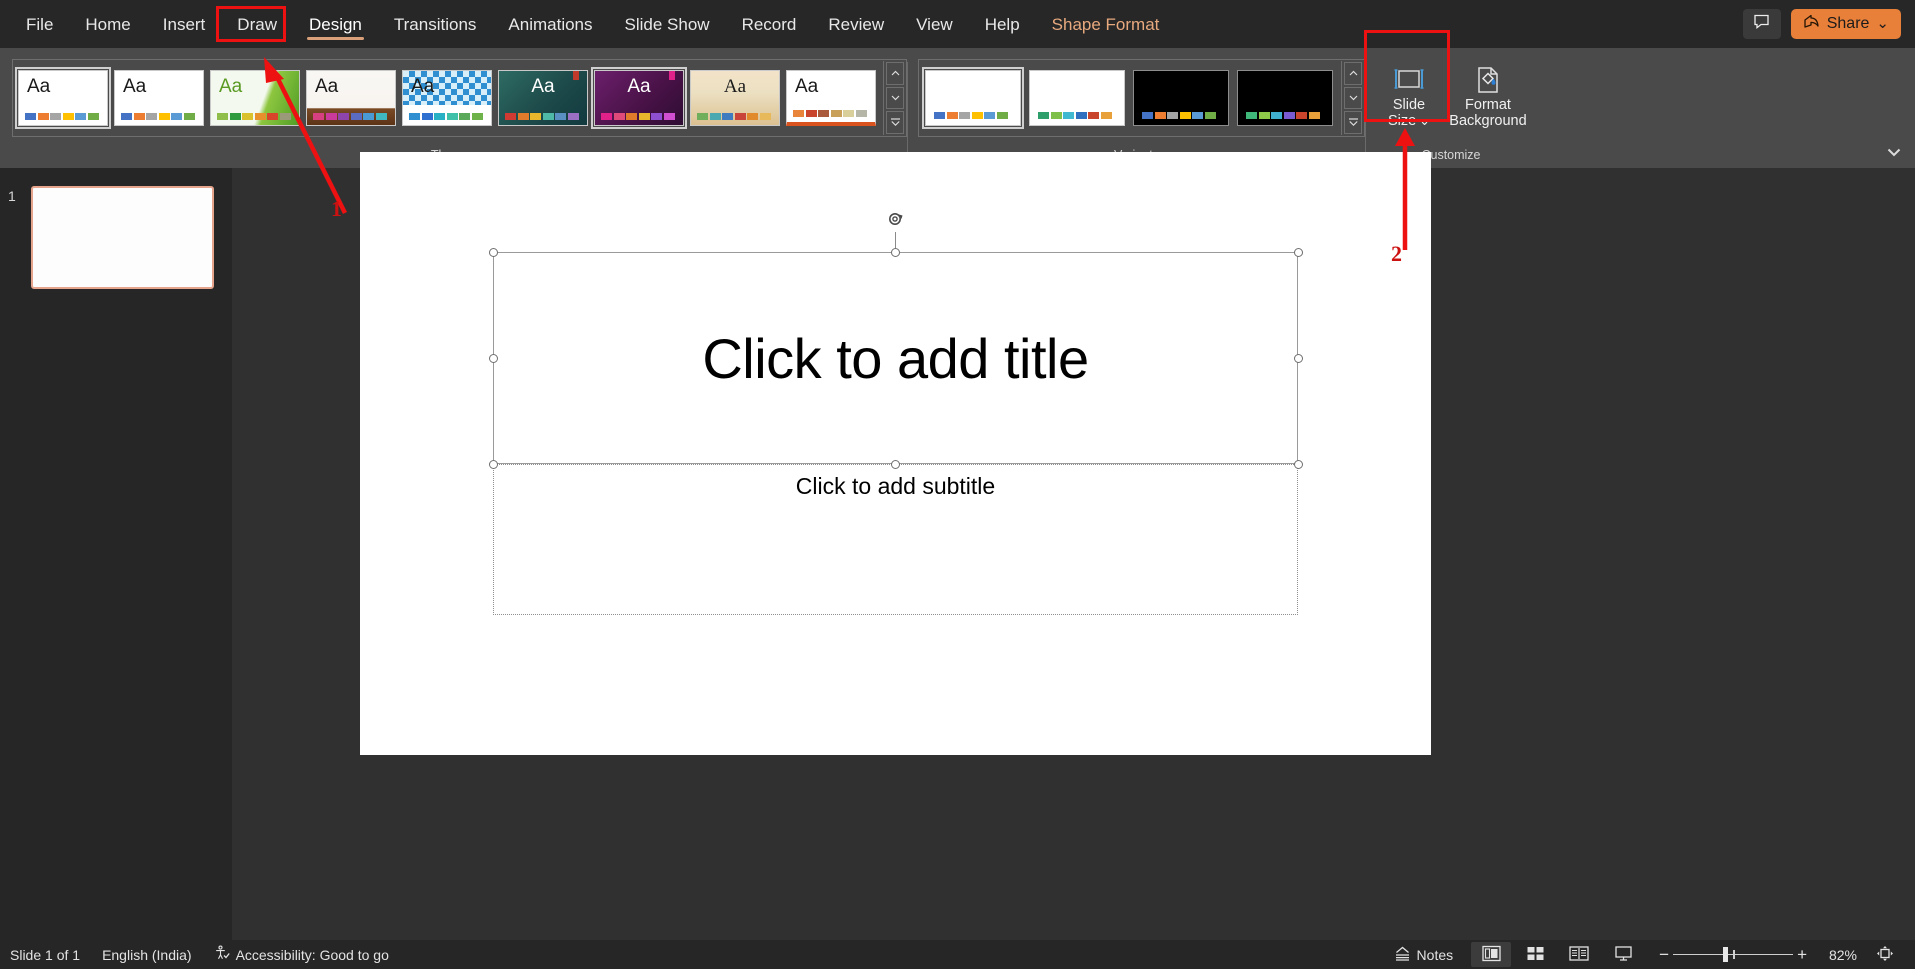  I want to click on slide-count-status: Slide 1 of 1, so click(45, 955).